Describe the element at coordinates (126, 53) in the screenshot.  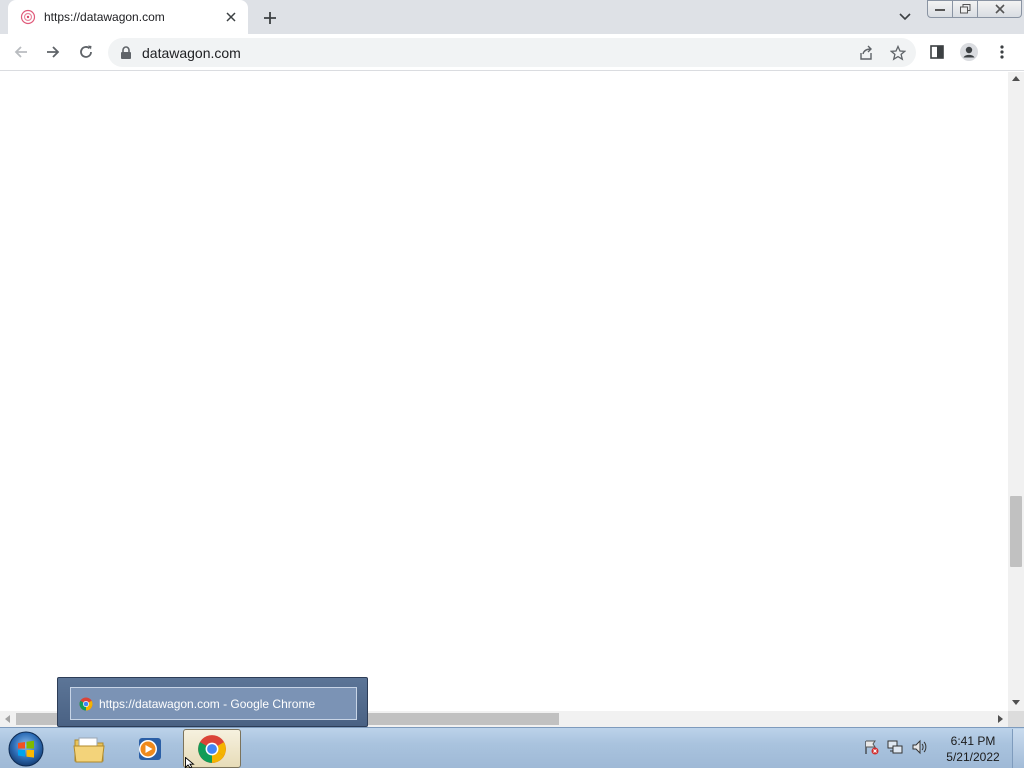
I see `lock-icon` at that location.